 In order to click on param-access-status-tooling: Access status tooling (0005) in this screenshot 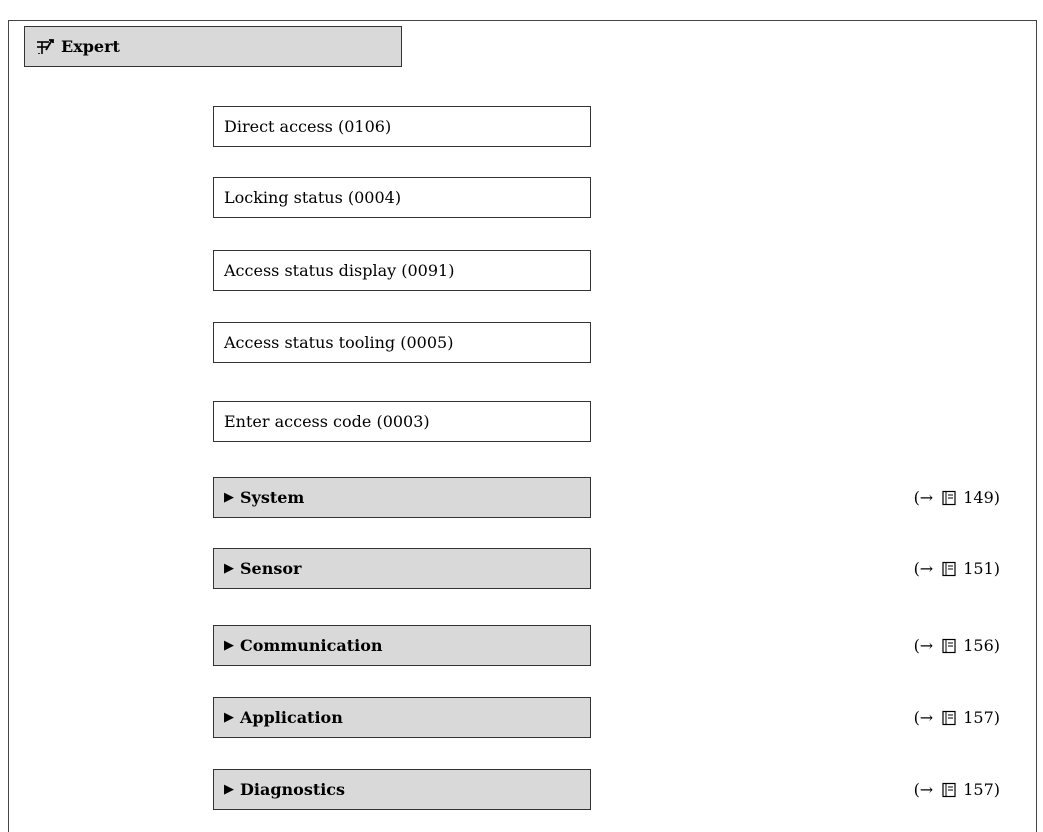, I will do `click(402, 342)`.